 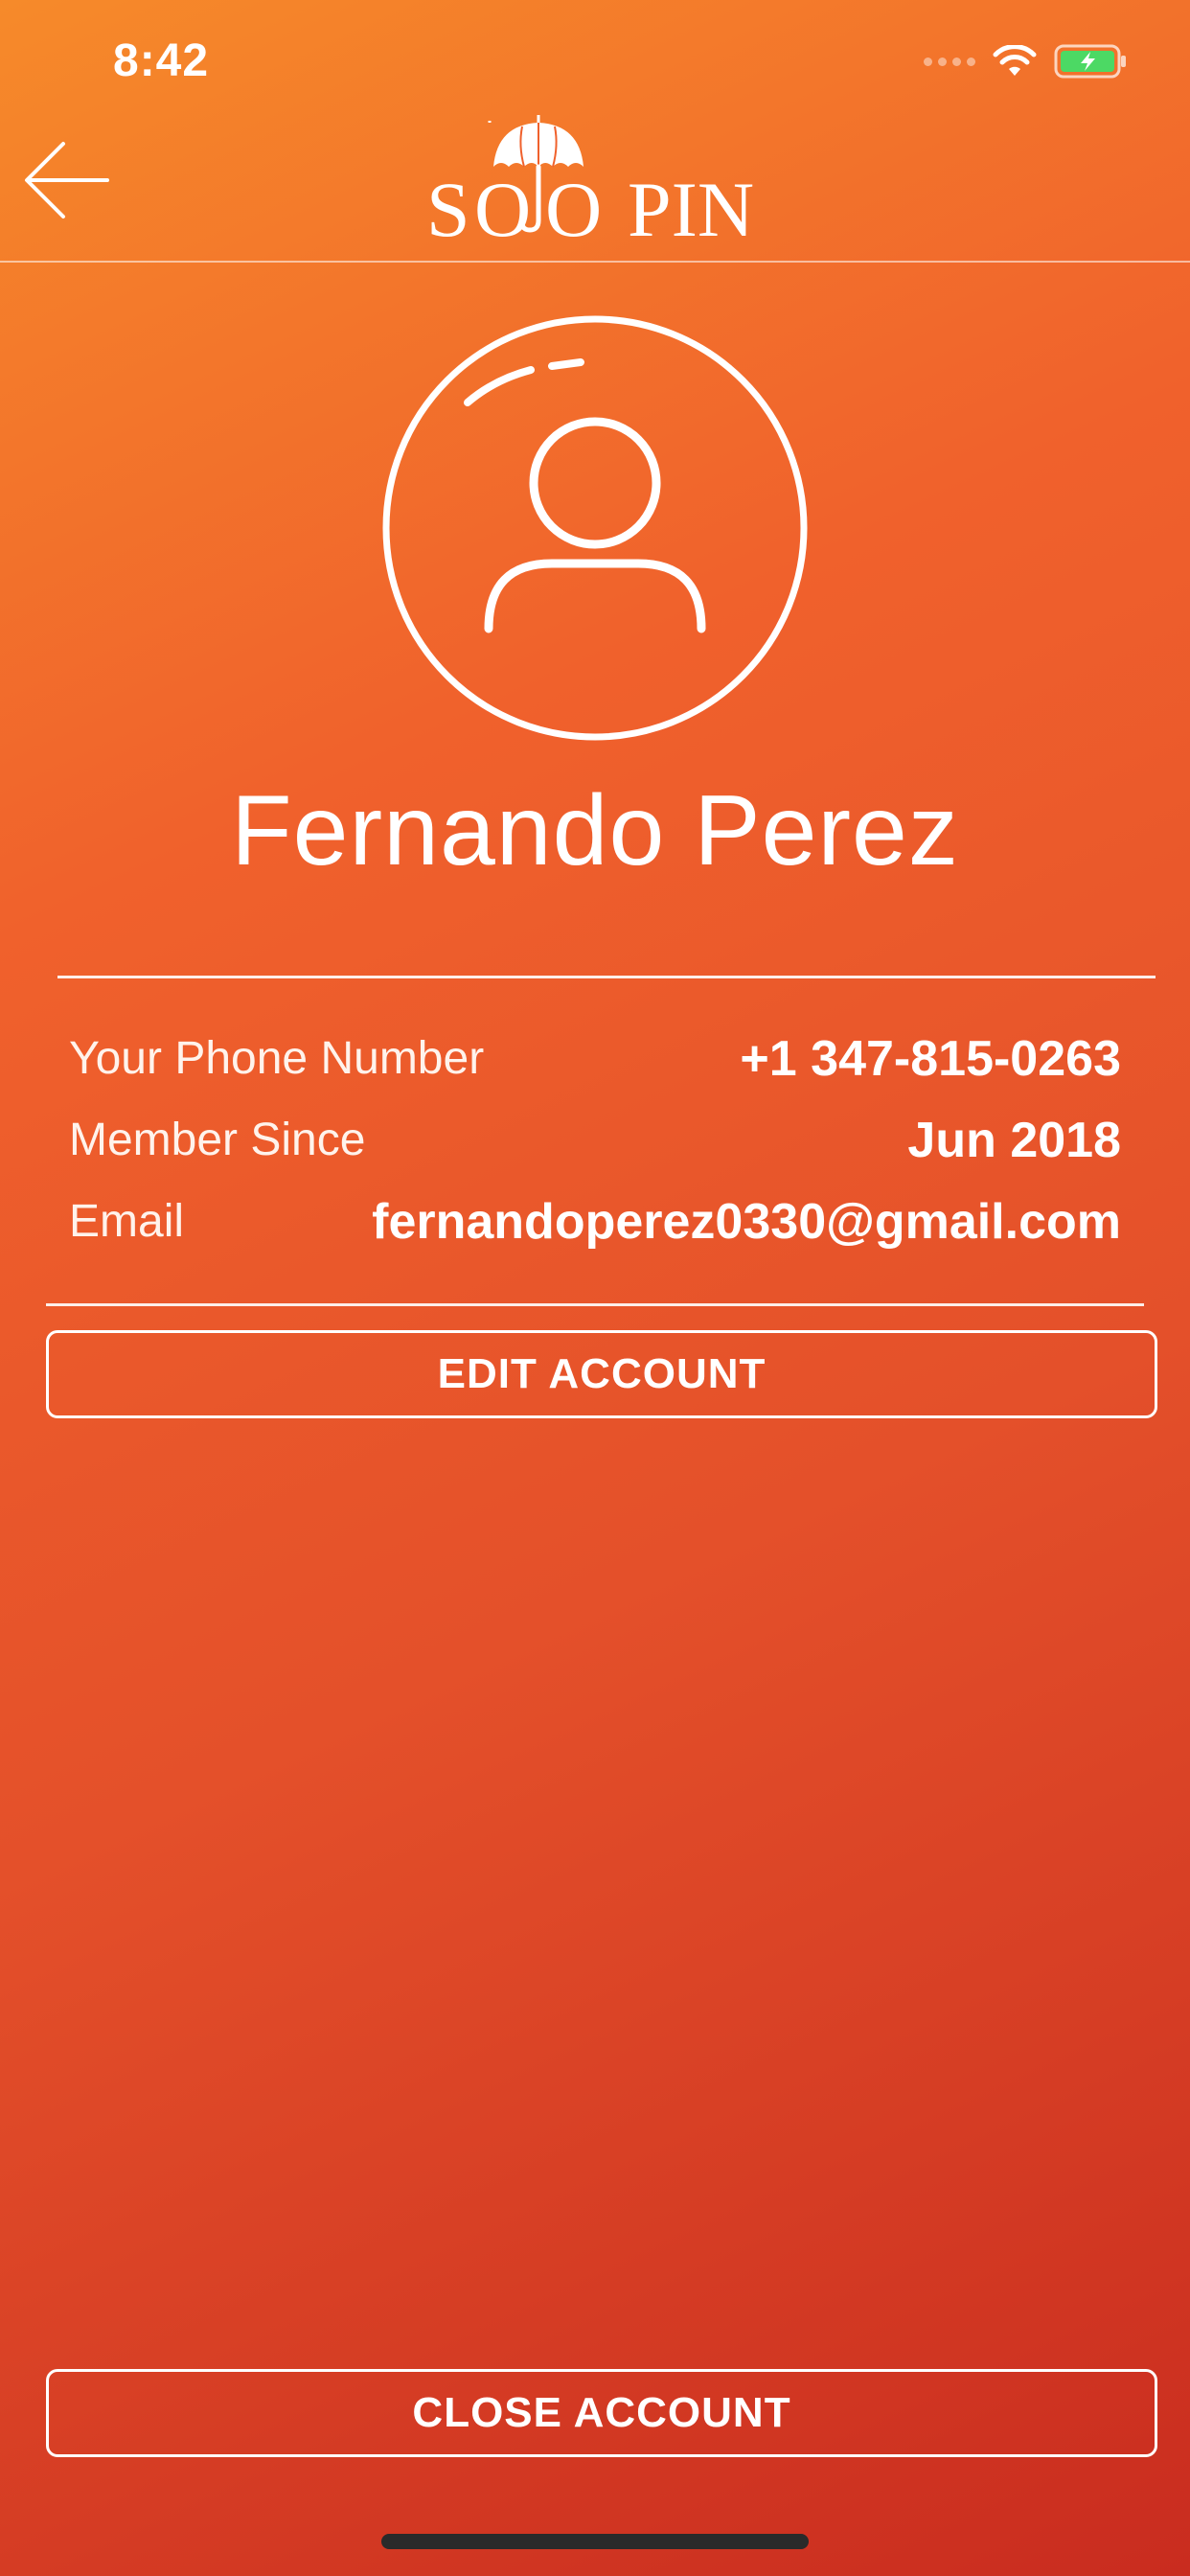 What do you see at coordinates (691, 206) in the screenshot?
I see `svg-text: PIN` at bounding box center [691, 206].